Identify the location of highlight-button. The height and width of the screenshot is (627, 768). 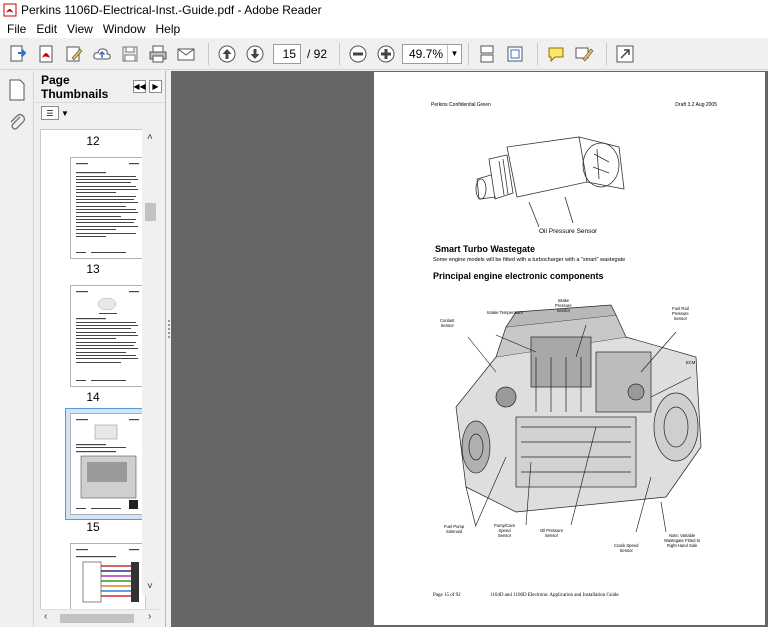
(584, 54).